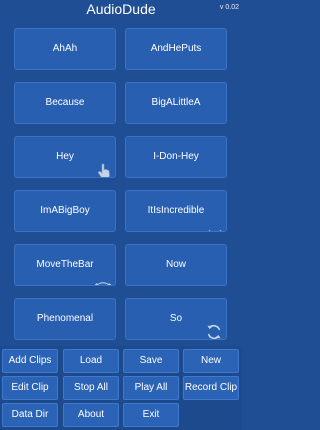 This screenshot has width=320, height=430. I want to click on clip-label: Hey, so click(65, 156).